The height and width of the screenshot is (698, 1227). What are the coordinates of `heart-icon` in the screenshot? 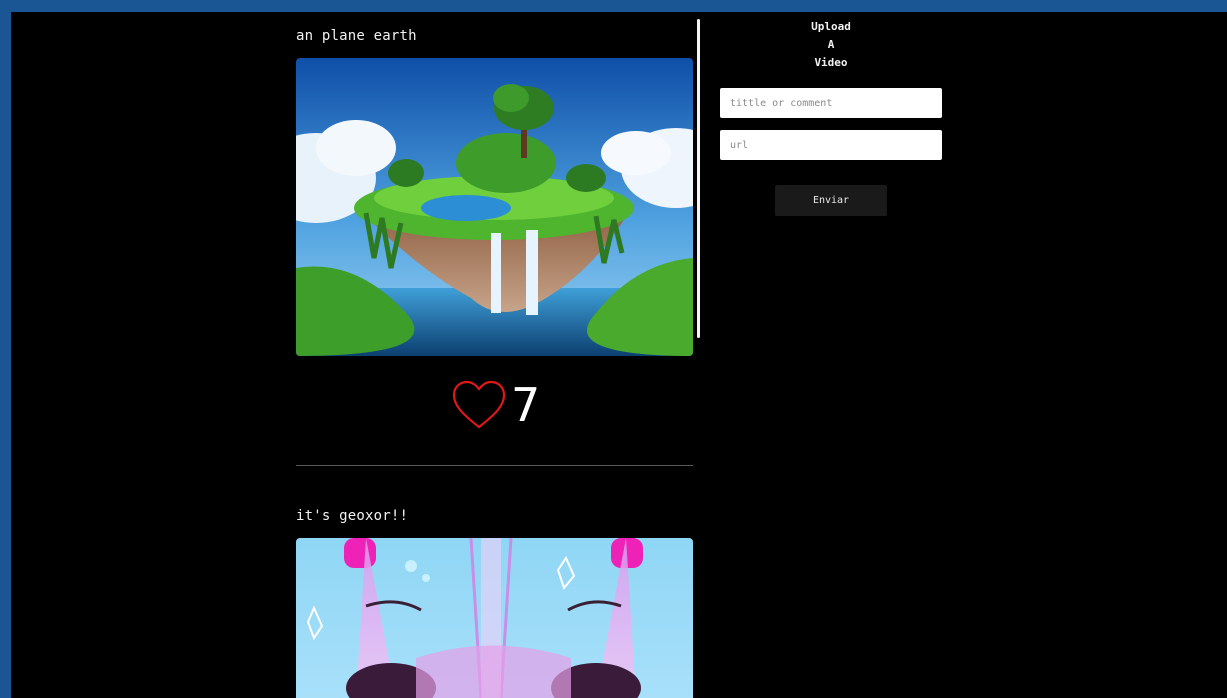 It's located at (479, 405).